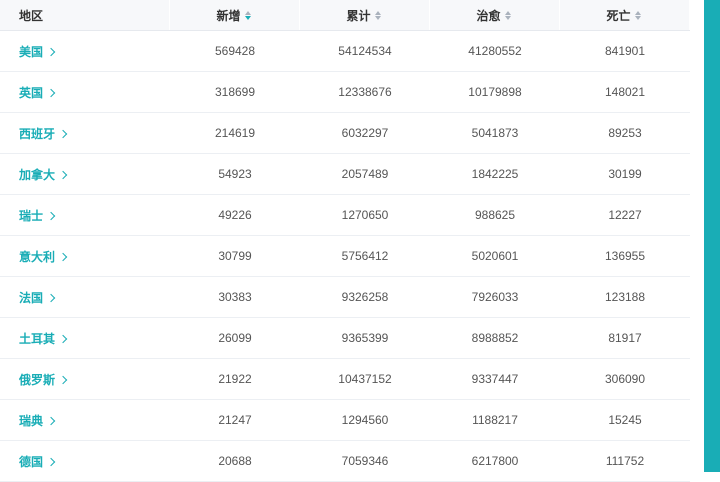 This screenshot has height=482, width=720. Describe the element at coordinates (31, 297) in the screenshot. I see `region-name: 法国` at that location.